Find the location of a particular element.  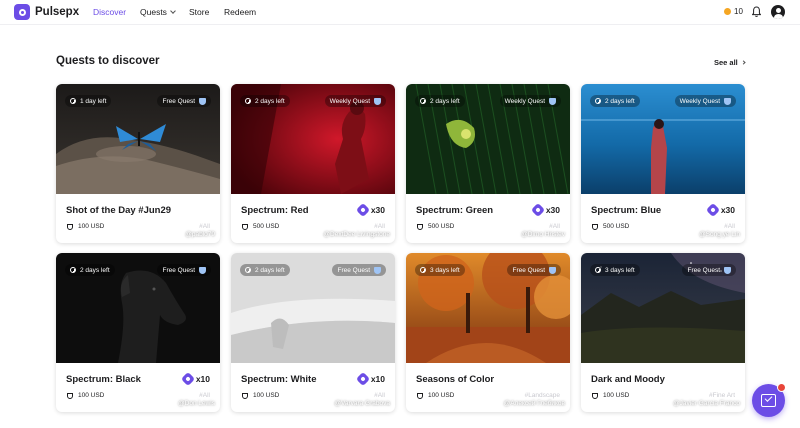

nav-redeem: Redeem is located at coordinates (240, 12).